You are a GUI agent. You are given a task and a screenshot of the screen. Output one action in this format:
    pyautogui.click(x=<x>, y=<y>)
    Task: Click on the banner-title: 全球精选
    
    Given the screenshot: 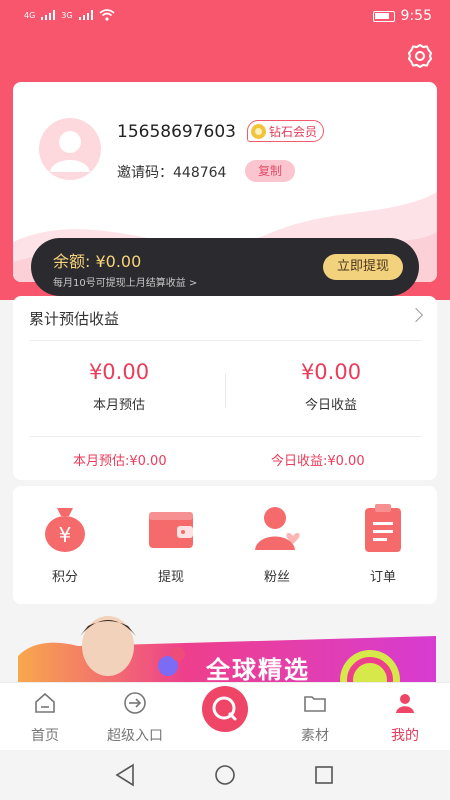 What is the action you would take?
    pyautogui.click(x=258, y=670)
    